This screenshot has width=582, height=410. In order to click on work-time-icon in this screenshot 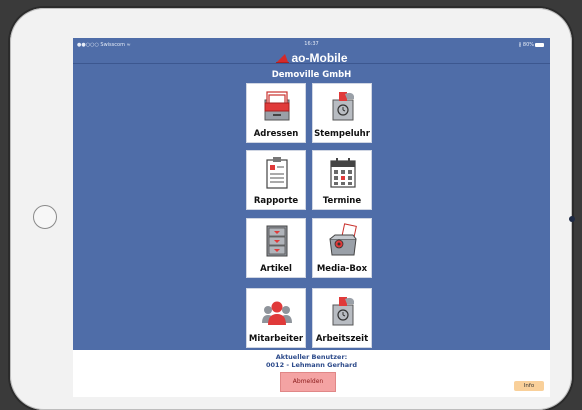, I will do `click(343, 311)`.